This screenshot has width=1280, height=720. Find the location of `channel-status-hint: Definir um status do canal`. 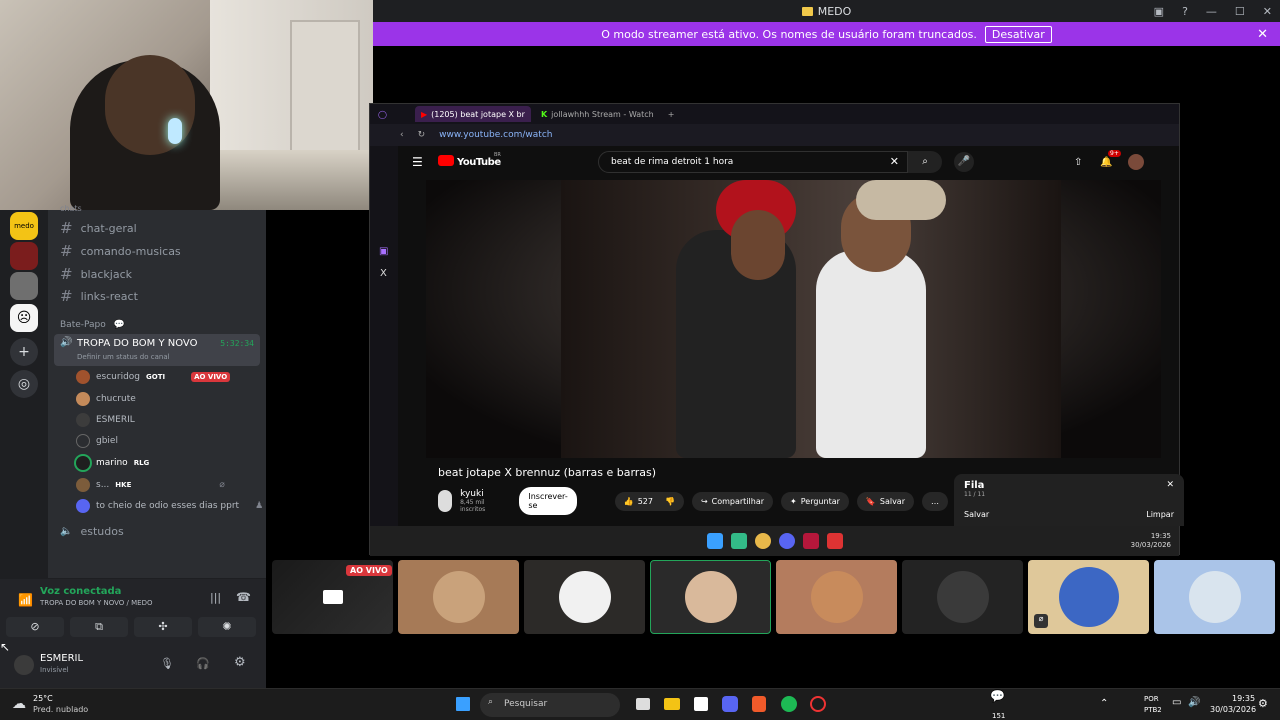

channel-status-hint: Definir um status do canal is located at coordinates (123, 357).